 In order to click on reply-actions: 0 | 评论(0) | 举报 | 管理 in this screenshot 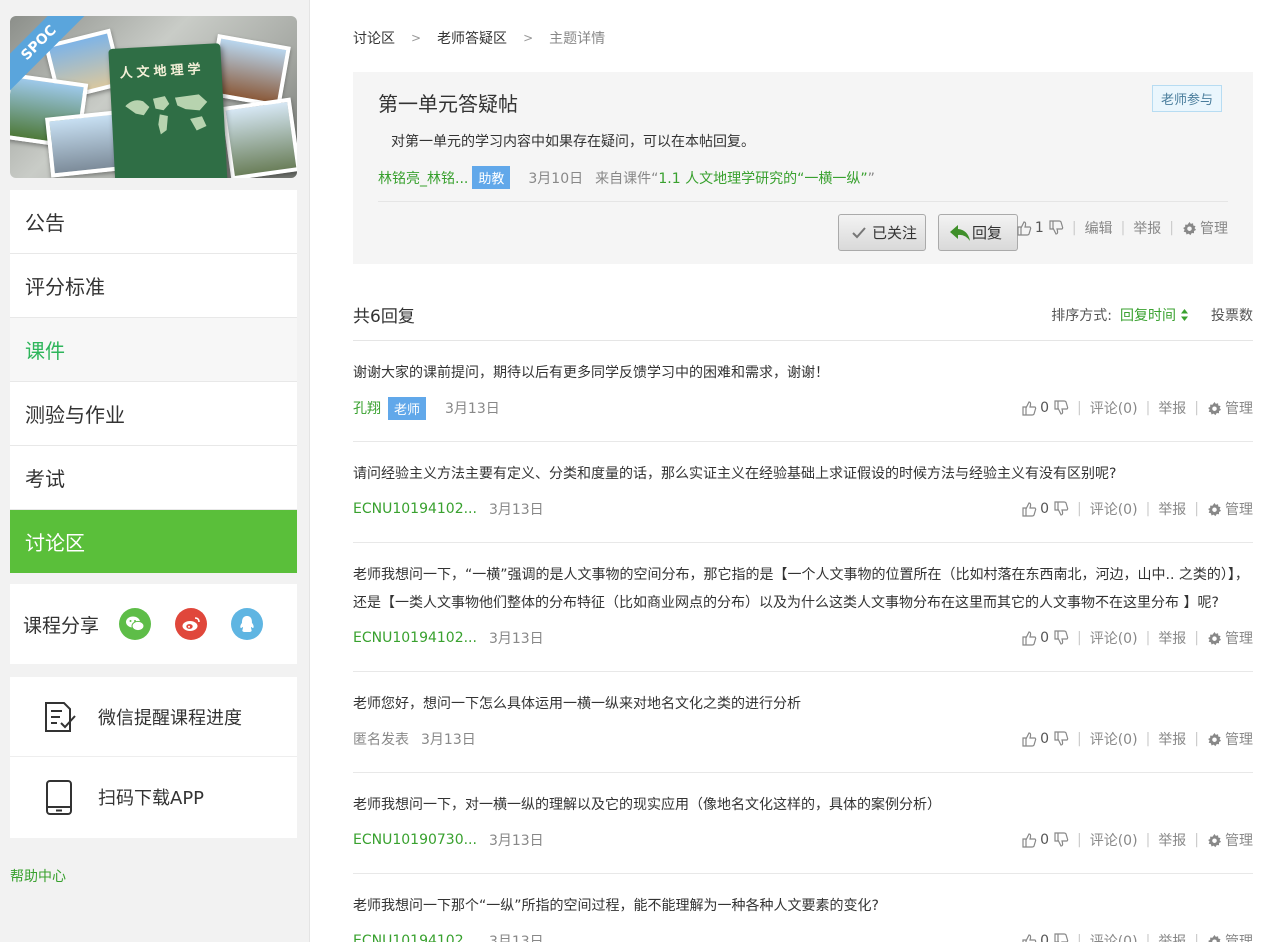, I will do `click(1137, 840)`.